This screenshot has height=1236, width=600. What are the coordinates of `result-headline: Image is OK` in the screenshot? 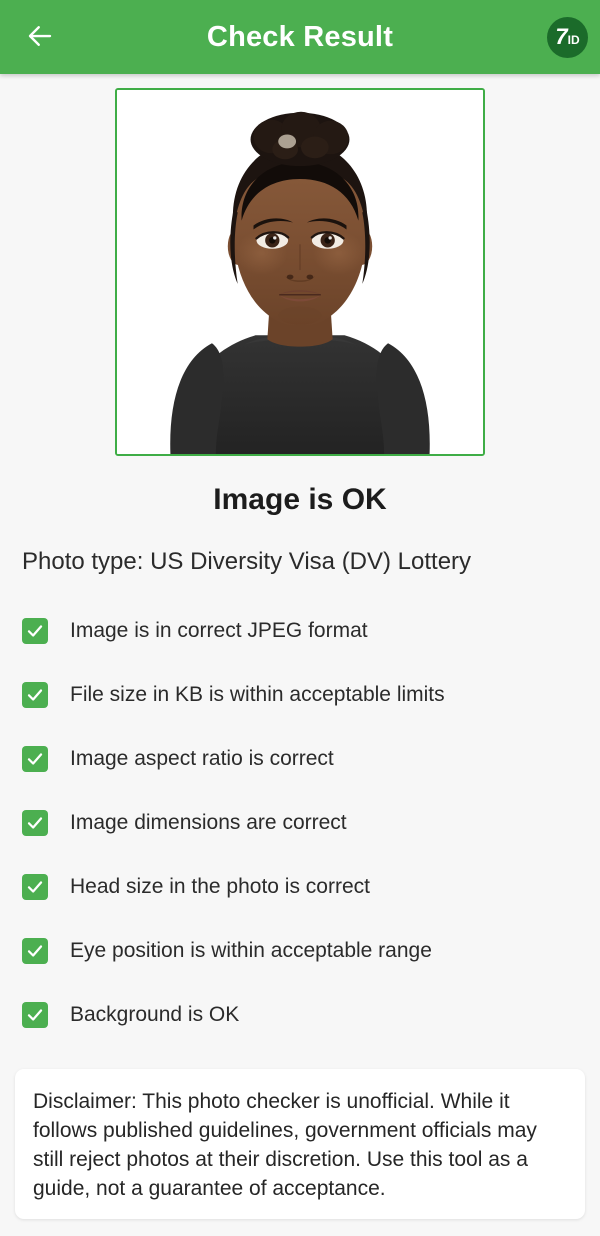 It's located at (300, 499).